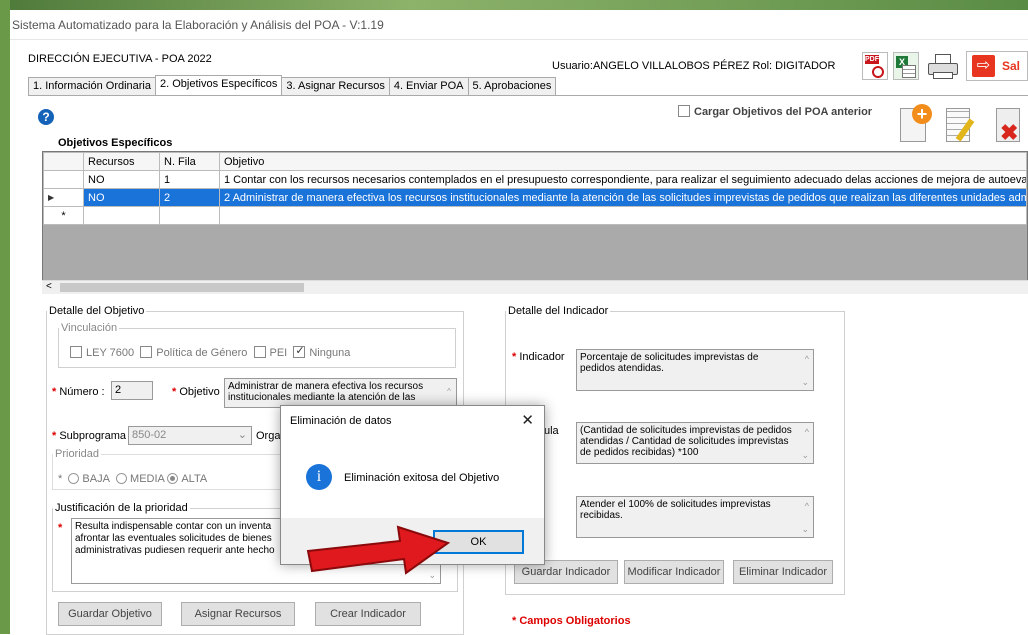 This screenshot has width=1028, height=635. Describe the element at coordinates (238, 614) in the screenshot. I see `asignar-recursos-button: Asignar Recursos` at that location.